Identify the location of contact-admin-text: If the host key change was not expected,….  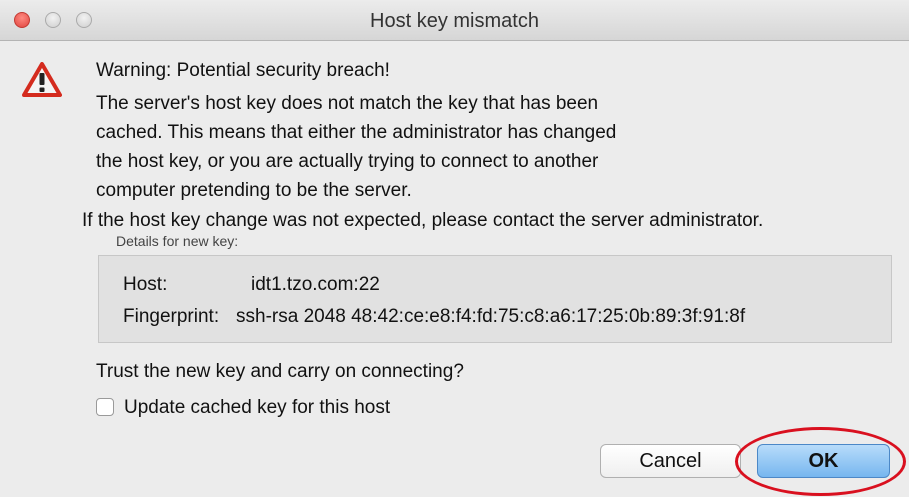
(423, 220).